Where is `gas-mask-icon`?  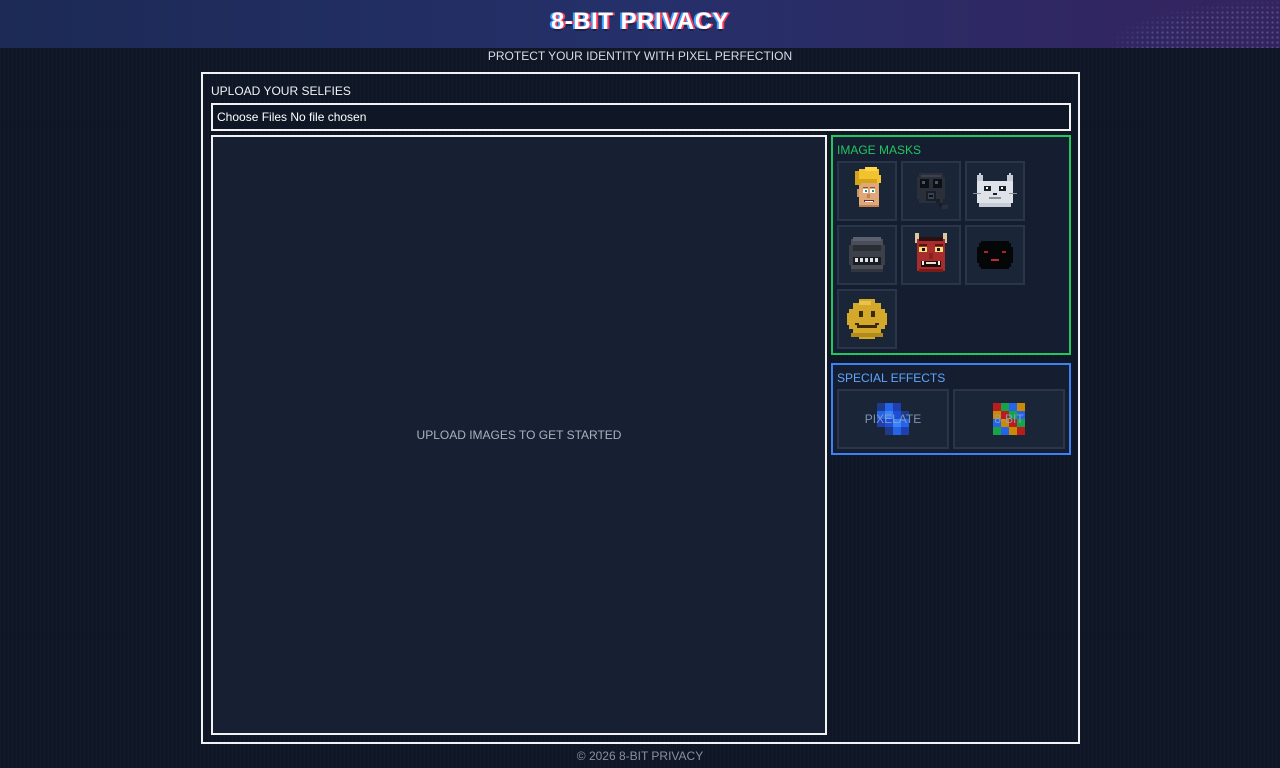
gas-mask-icon is located at coordinates (932, 191).